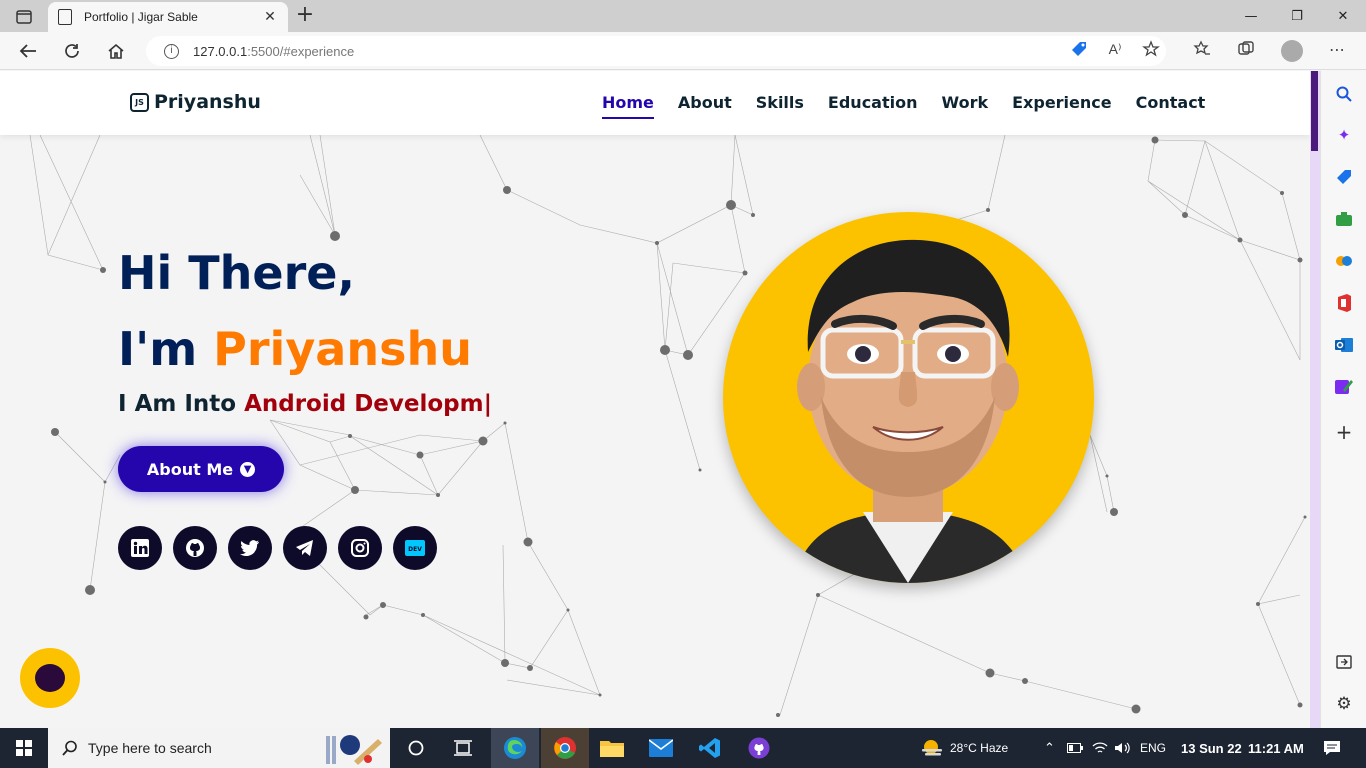 The height and width of the screenshot is (768, 1366). What do you see at coordinates (1344, 94) in the screenshot?
I see `search-icon` at bounding box center [1344, 94].